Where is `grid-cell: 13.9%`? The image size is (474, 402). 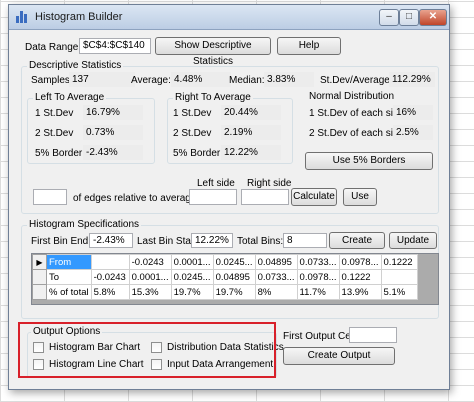
grid-cell: 13.9% is located at coordinates (360, 292).